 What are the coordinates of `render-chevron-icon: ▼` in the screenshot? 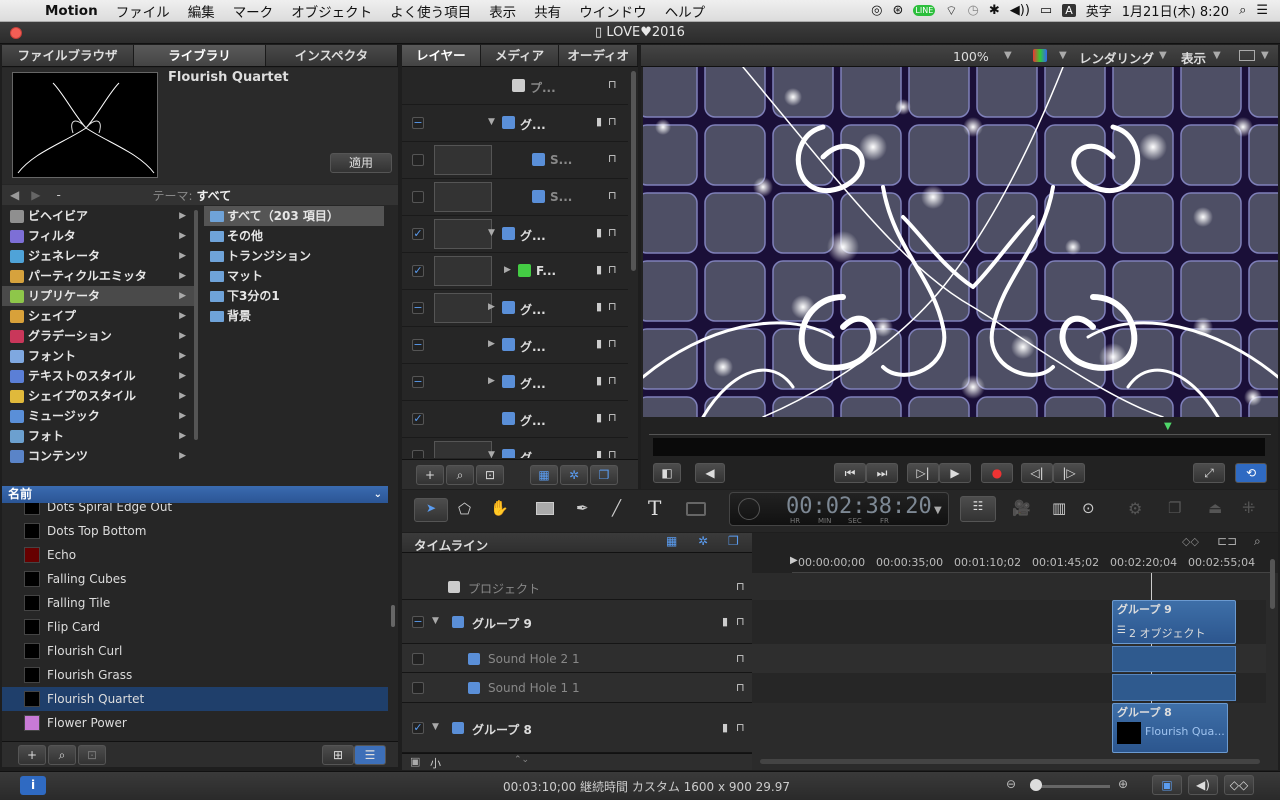 It's located at (1163, 55).